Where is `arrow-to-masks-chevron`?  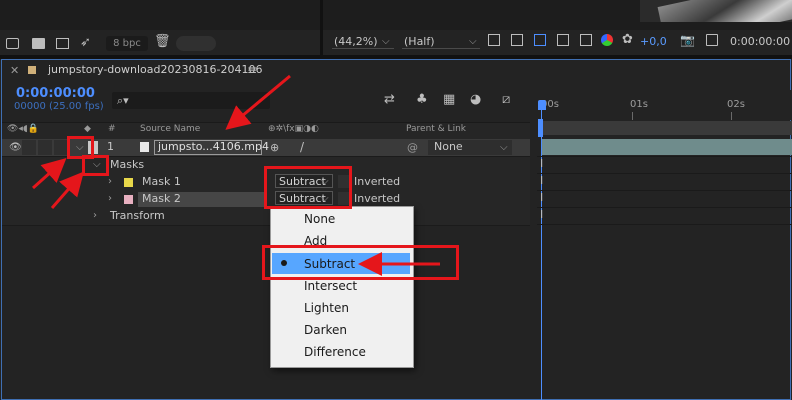 arrow-to-masks-chevron is located at coordinates (67, 190).